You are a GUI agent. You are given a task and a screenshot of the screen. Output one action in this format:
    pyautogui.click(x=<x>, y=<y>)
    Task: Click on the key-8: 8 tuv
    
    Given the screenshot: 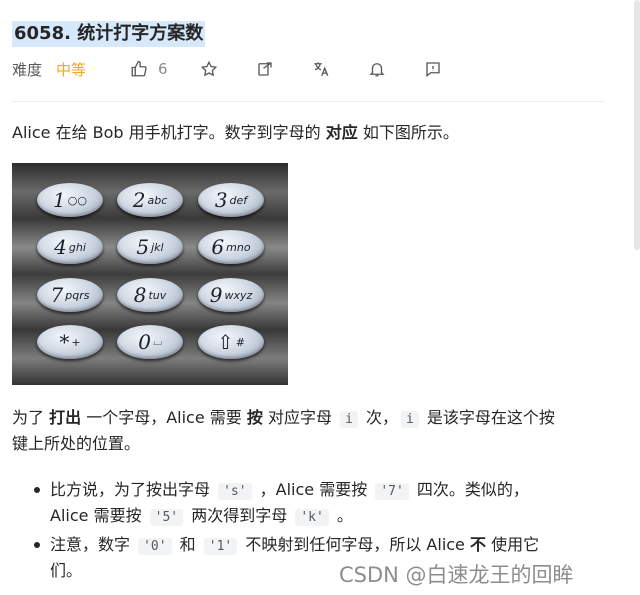 What is the action you would take?
    pyautogui.click(x=150, y=295)
    